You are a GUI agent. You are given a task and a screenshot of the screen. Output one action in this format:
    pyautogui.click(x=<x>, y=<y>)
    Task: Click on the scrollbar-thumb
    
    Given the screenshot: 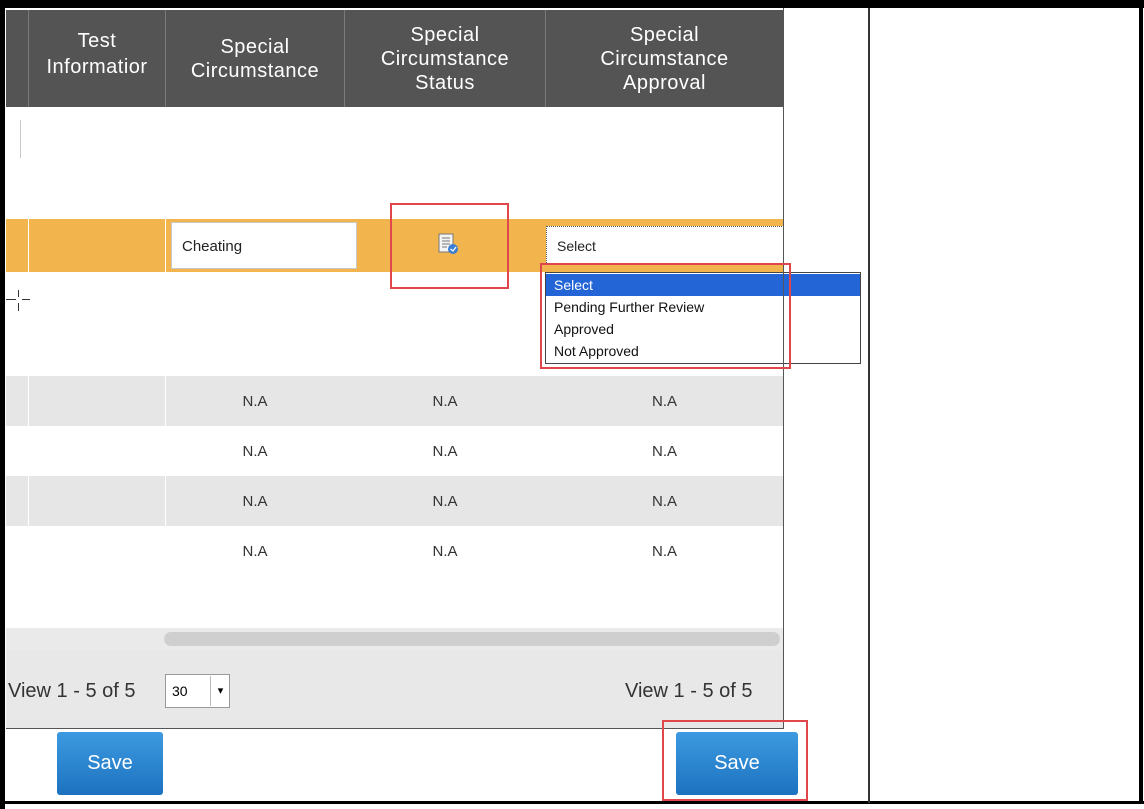 What is the action you would take?
    pyautogui.click(x=472, y=639)
    